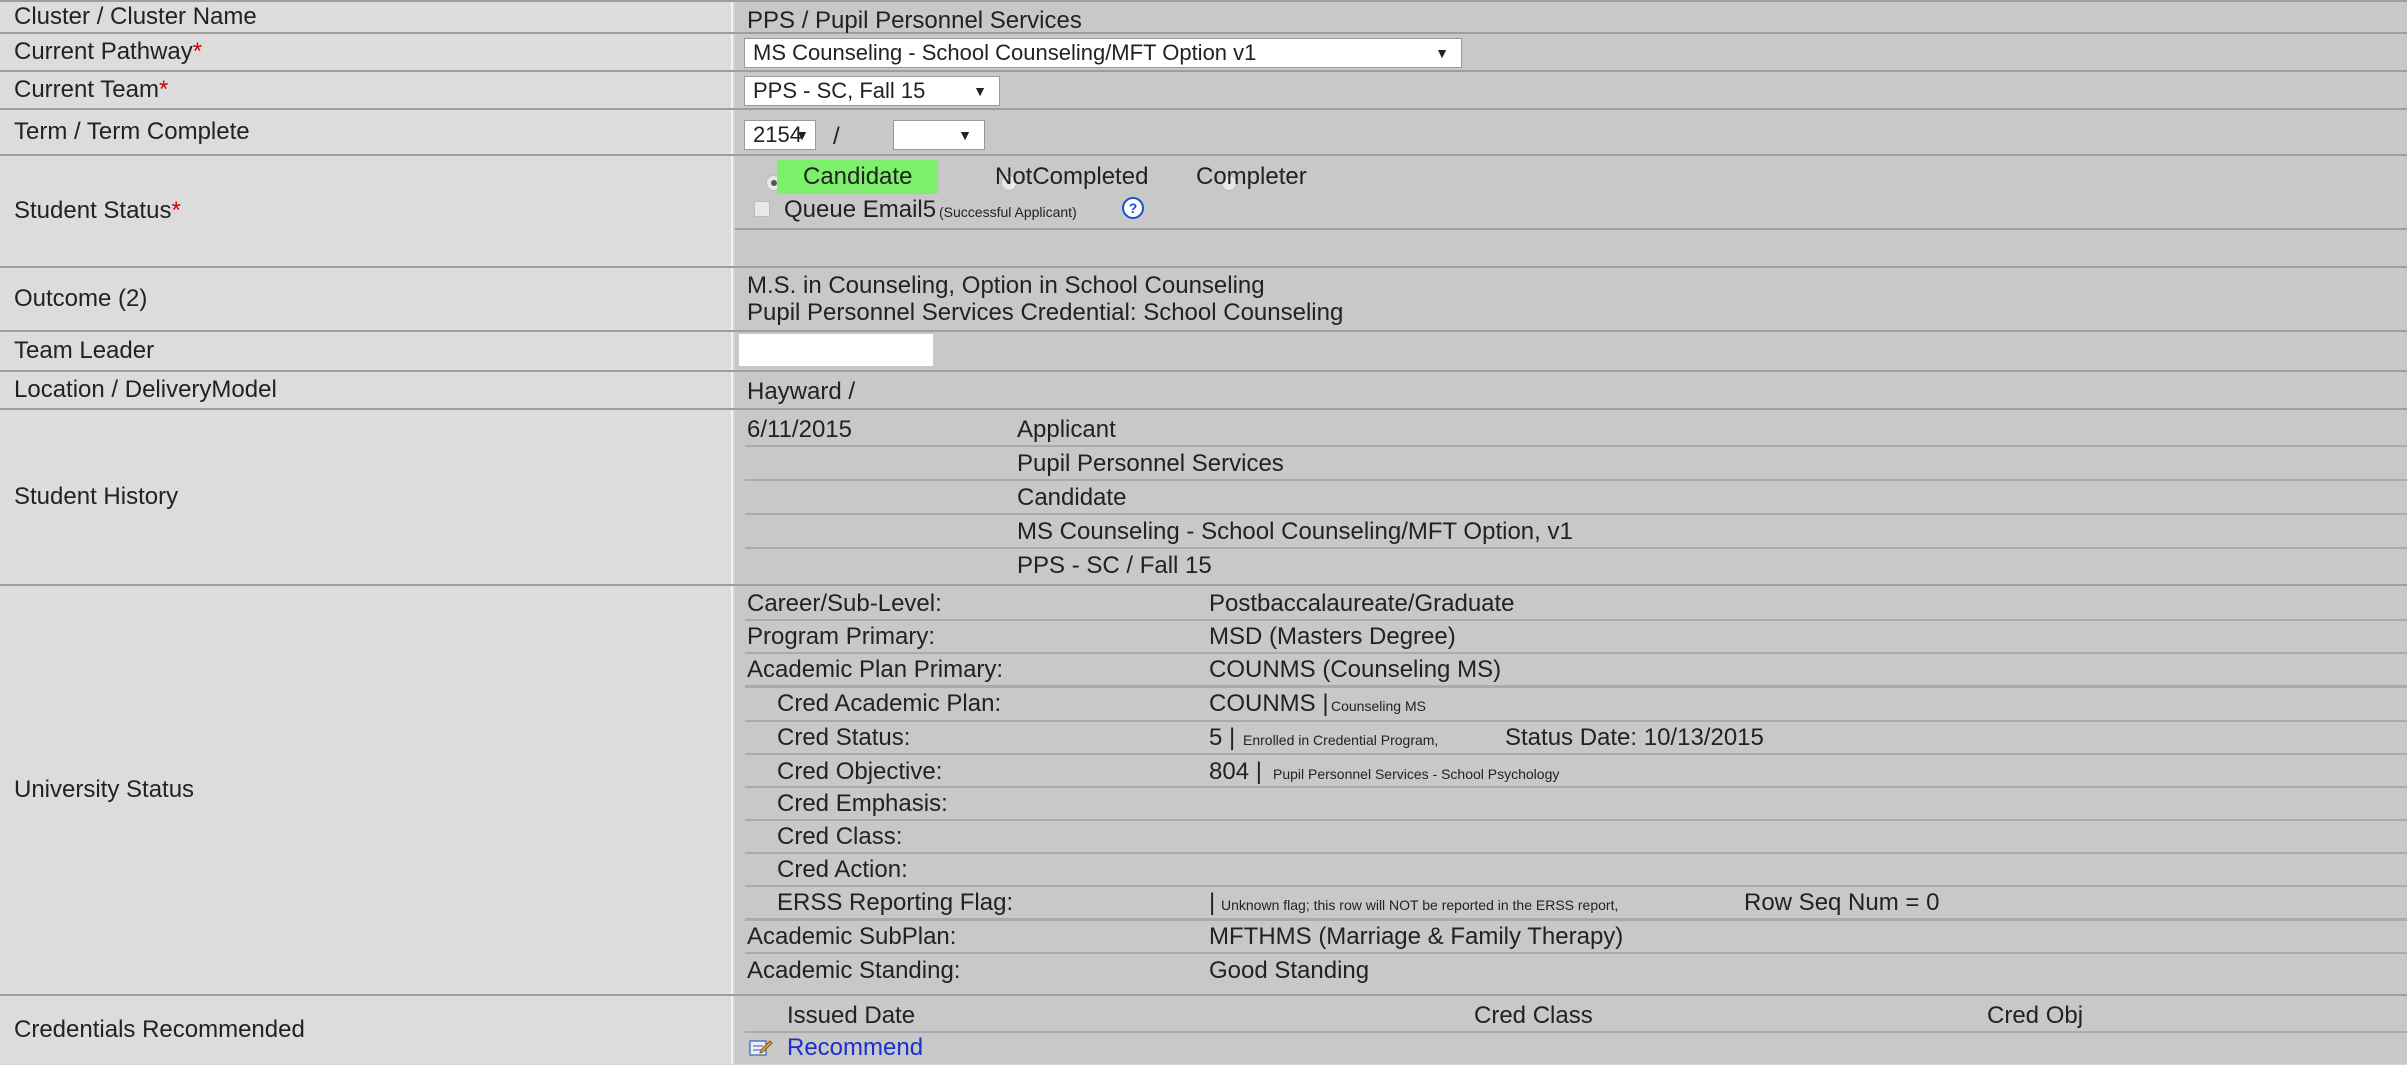 The width and height of the screenshot is (2407, 1065). I want to click on cred-class-label: Cred Class:, so click(840, 836).